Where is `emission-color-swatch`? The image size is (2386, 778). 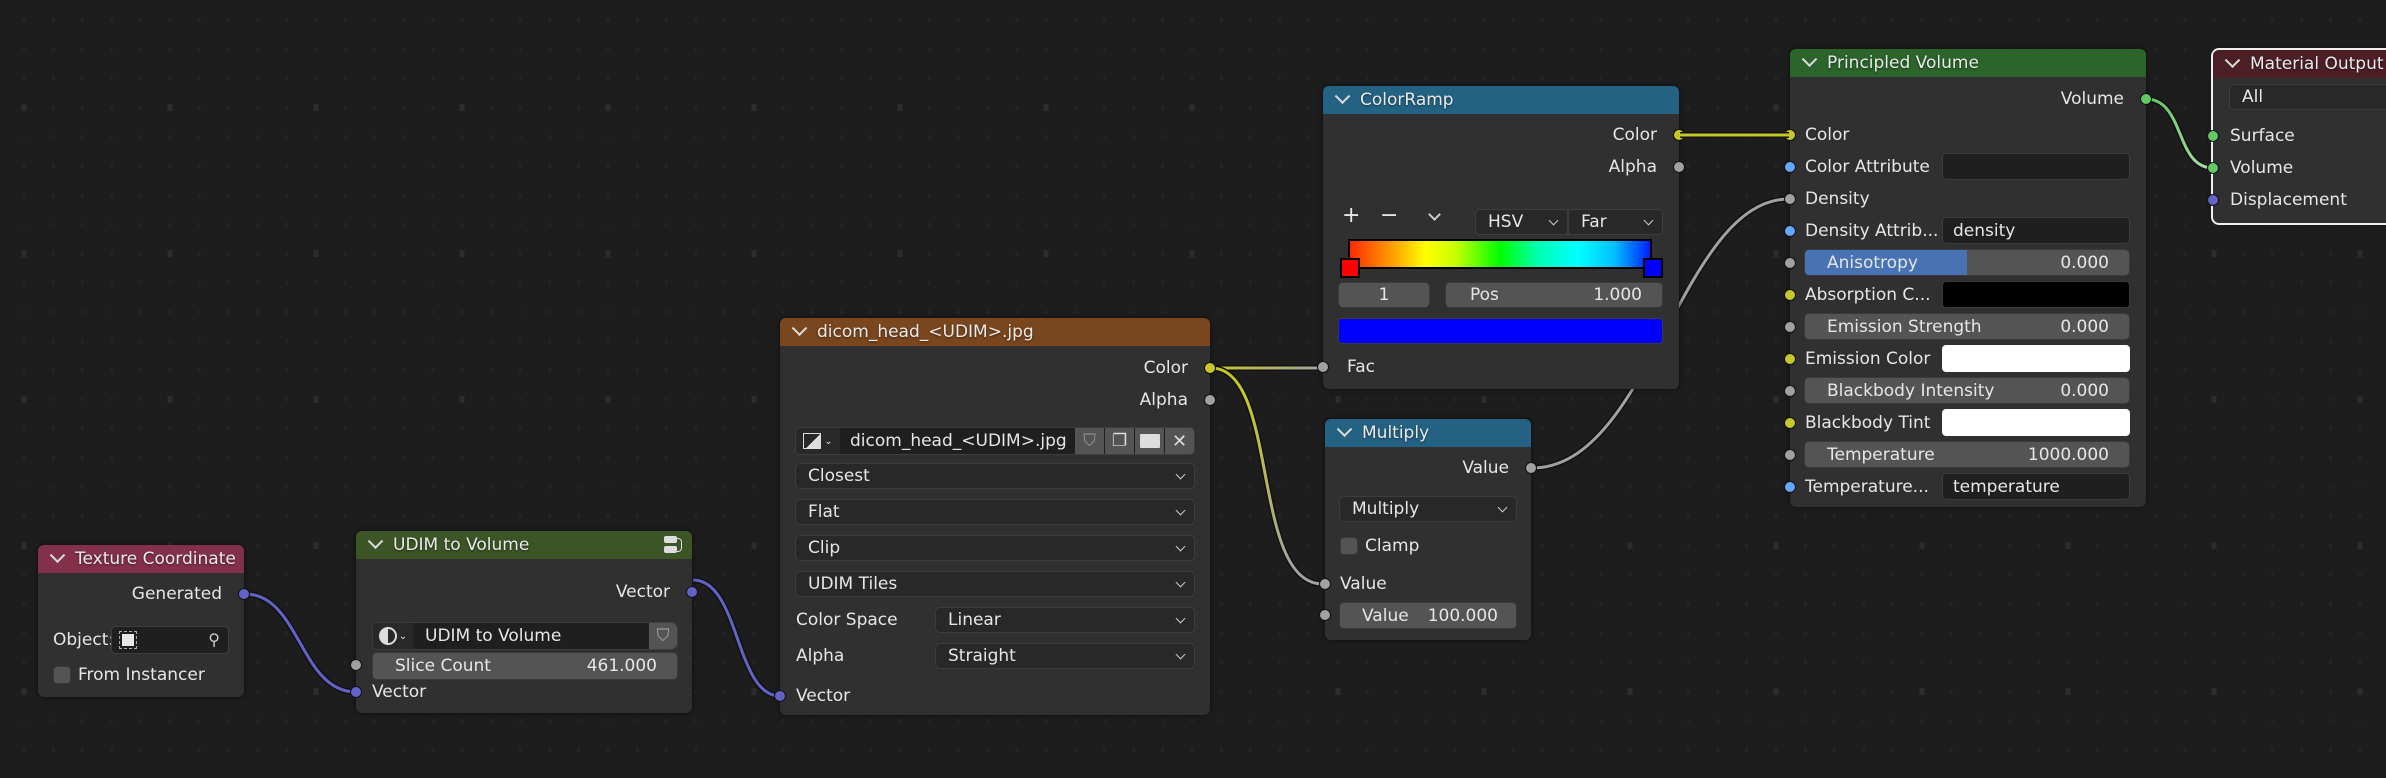 emission-color-swatch is located at coordinates (2036, 358).